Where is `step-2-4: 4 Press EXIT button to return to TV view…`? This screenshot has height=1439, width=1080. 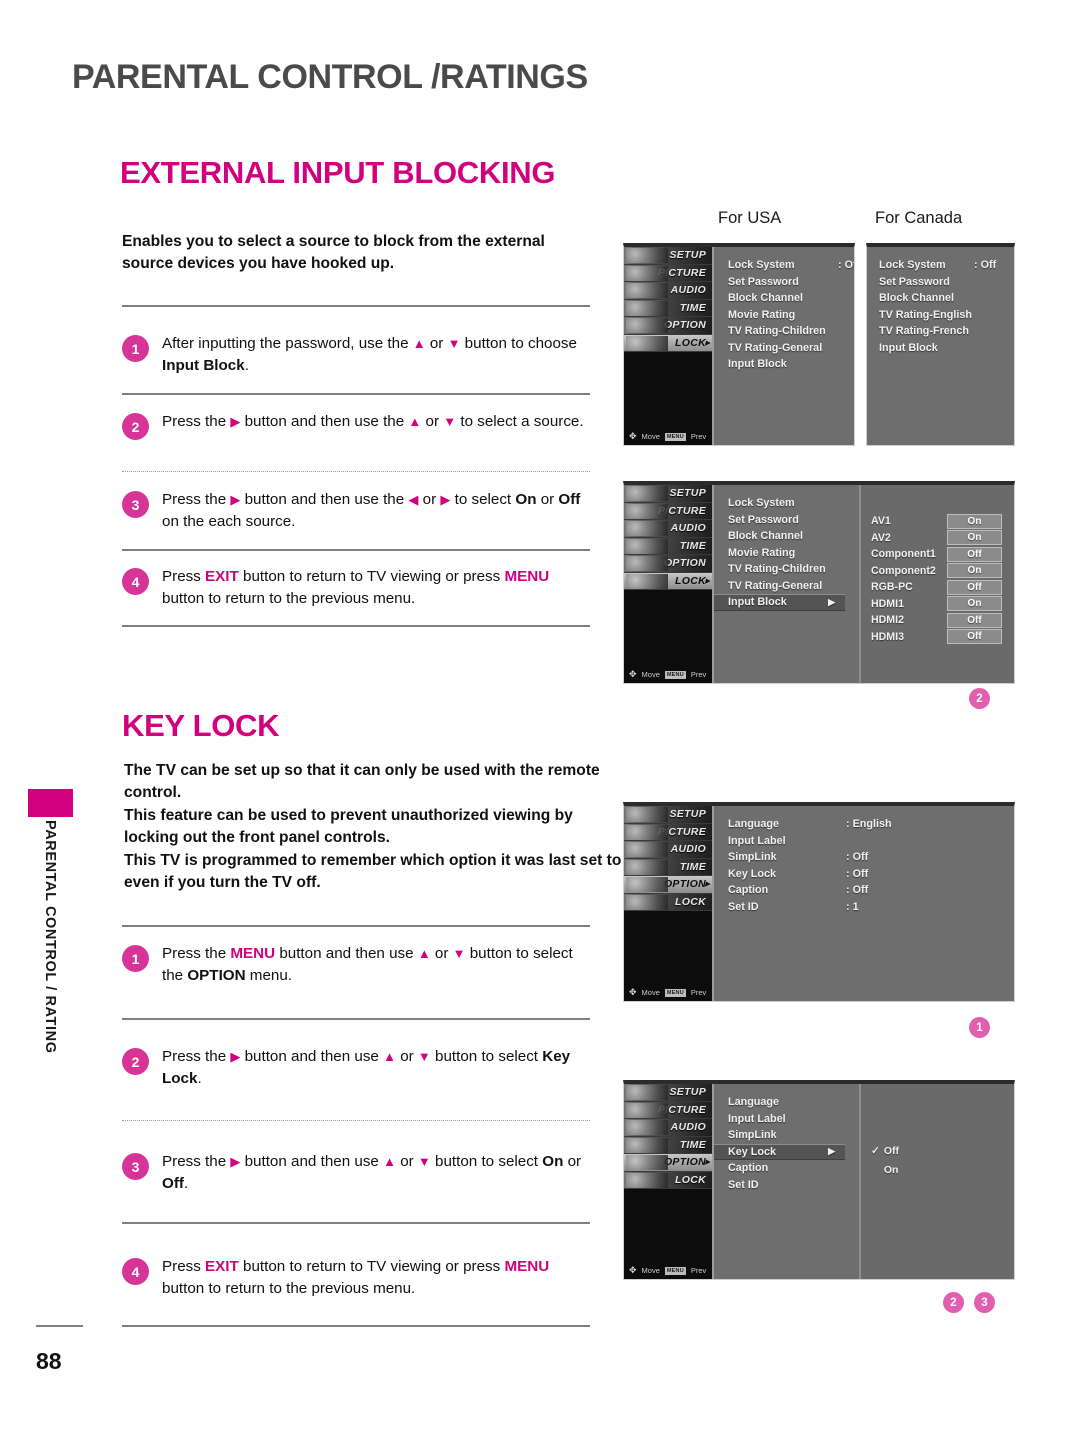
step-2-4: 4 Press EXIT button to return to TV view… is located at coordinates (357, 1278).